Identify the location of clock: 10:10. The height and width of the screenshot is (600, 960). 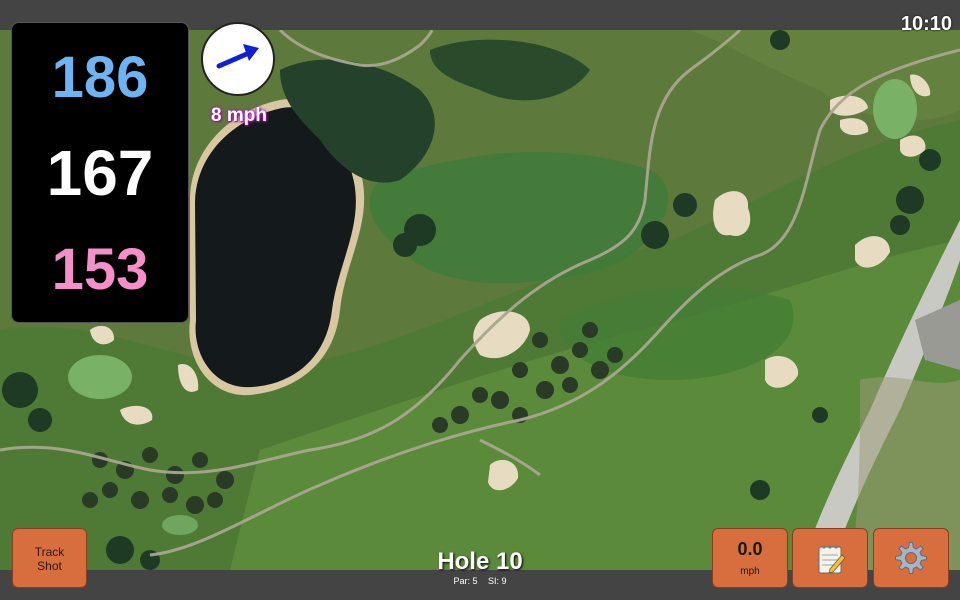
(926, 24).